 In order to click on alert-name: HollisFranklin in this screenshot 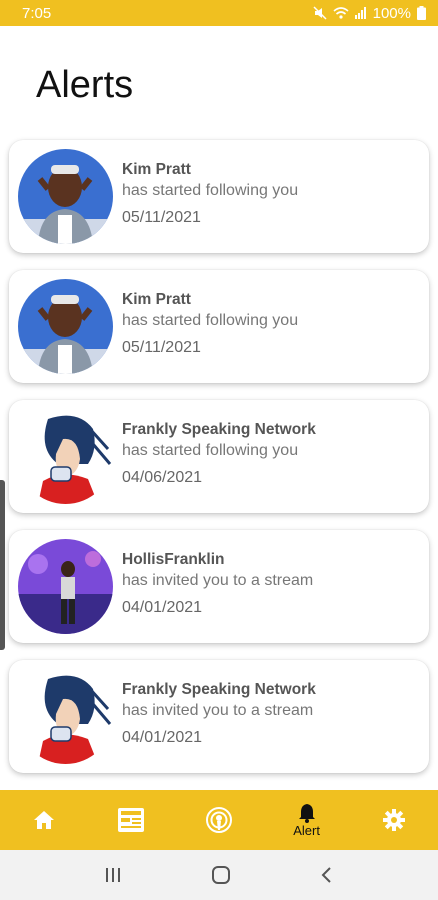, I will do `click(173, 559)`.